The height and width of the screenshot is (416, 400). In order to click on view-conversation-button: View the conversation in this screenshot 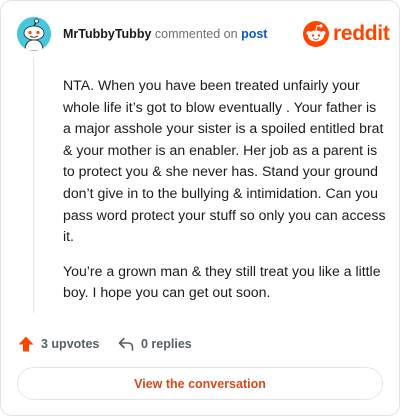, I will do `click(200, 383)`.